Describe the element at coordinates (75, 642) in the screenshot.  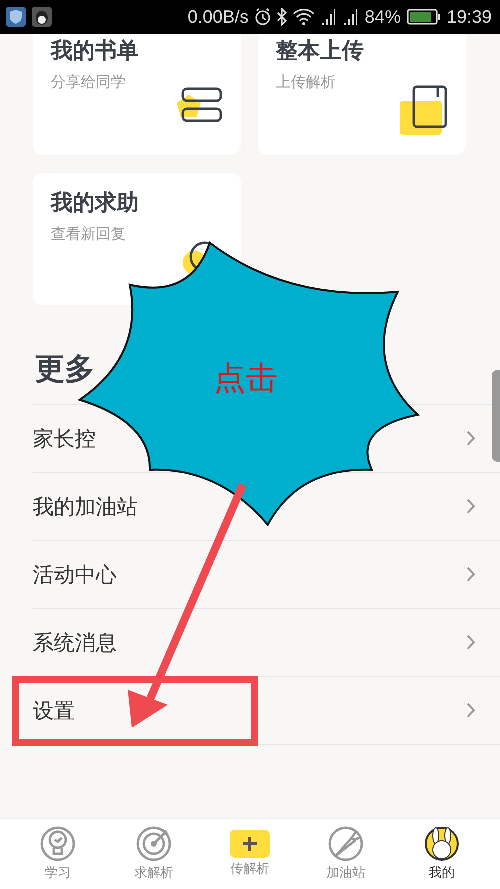
I see `menu-item: 系统消息` at that location.